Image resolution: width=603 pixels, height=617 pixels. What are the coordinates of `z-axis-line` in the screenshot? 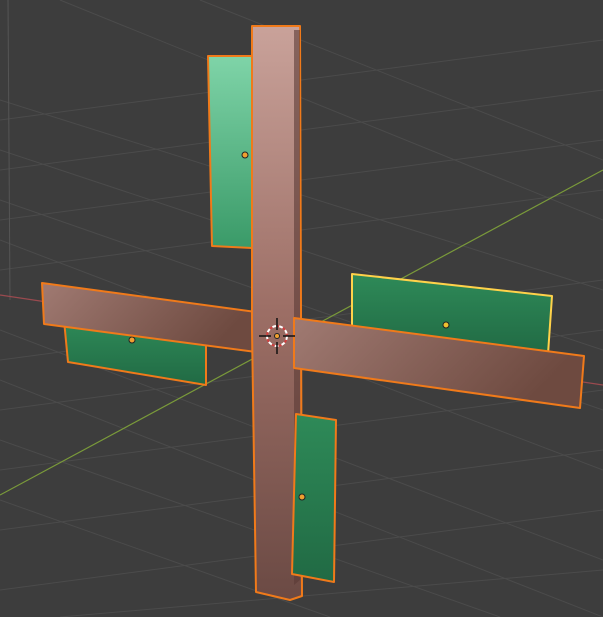 It's located at (9, 150).